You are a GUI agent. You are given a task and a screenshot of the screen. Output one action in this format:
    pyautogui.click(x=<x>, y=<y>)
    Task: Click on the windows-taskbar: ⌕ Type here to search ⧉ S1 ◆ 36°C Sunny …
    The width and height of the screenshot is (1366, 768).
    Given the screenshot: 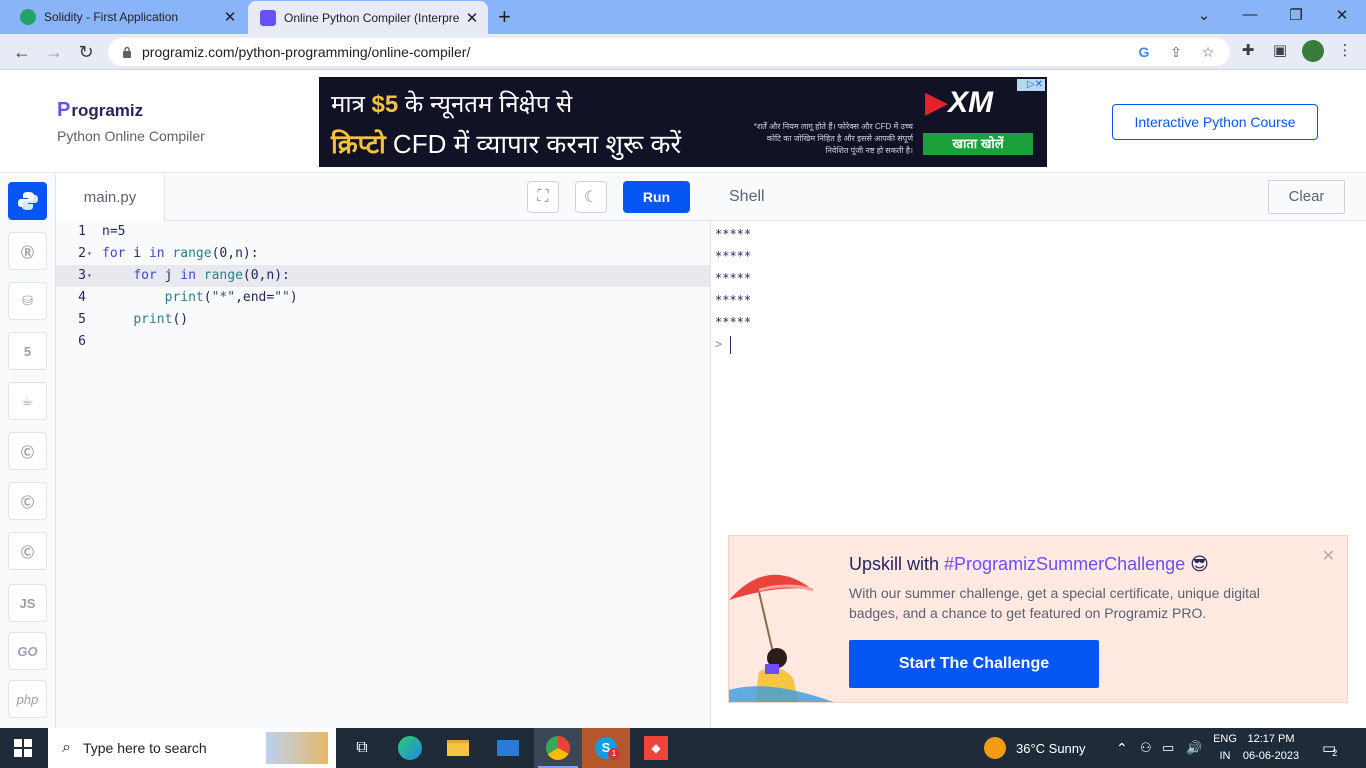 What is the action you would take?
    pyautogui.click(x=683, y=748)
    